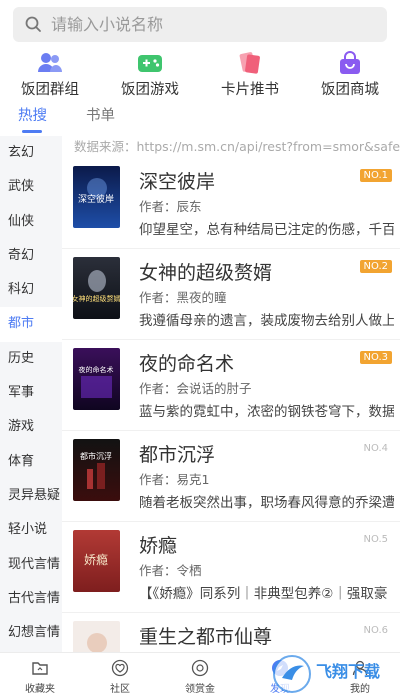 This screenshot has width=400, height=697. Describe the element at coordinates (96, 470) in the screenshot. I see `book-cover: 都市沉浮` at that location.